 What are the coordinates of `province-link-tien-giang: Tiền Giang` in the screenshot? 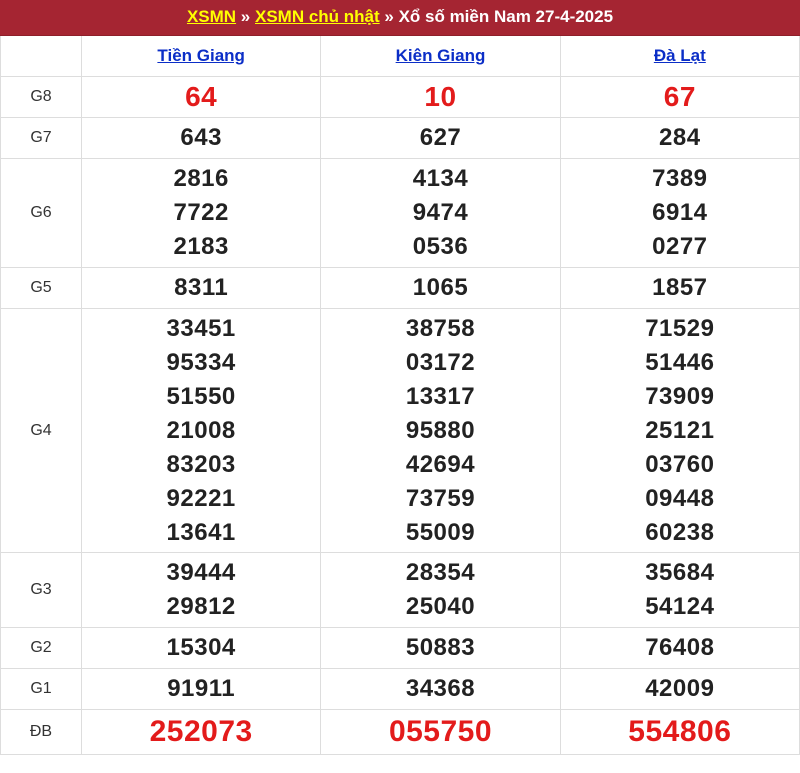 It's located at (201, 55).